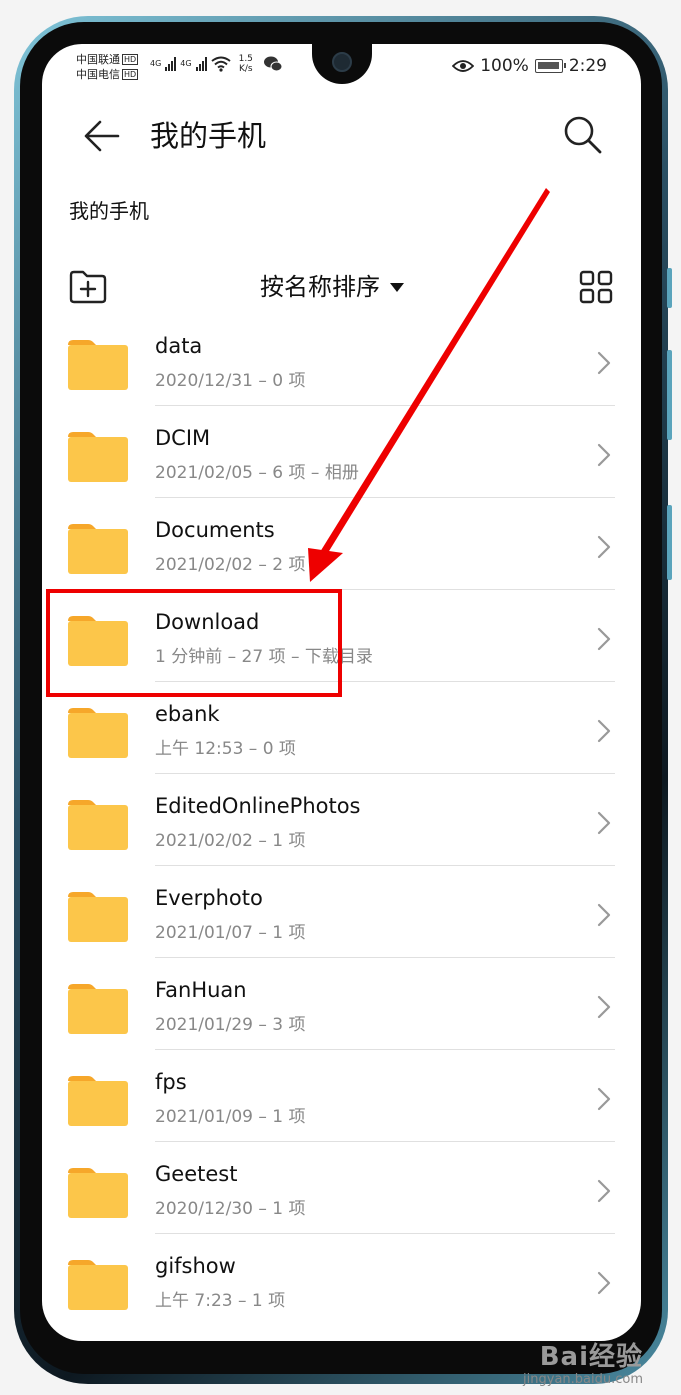 This screenshot has height=1395, width=681. What do you see at coordinates (109, 211) in the screenshot?
I see `breadcrumb: 我的手机` at bounding box center [109, 211].